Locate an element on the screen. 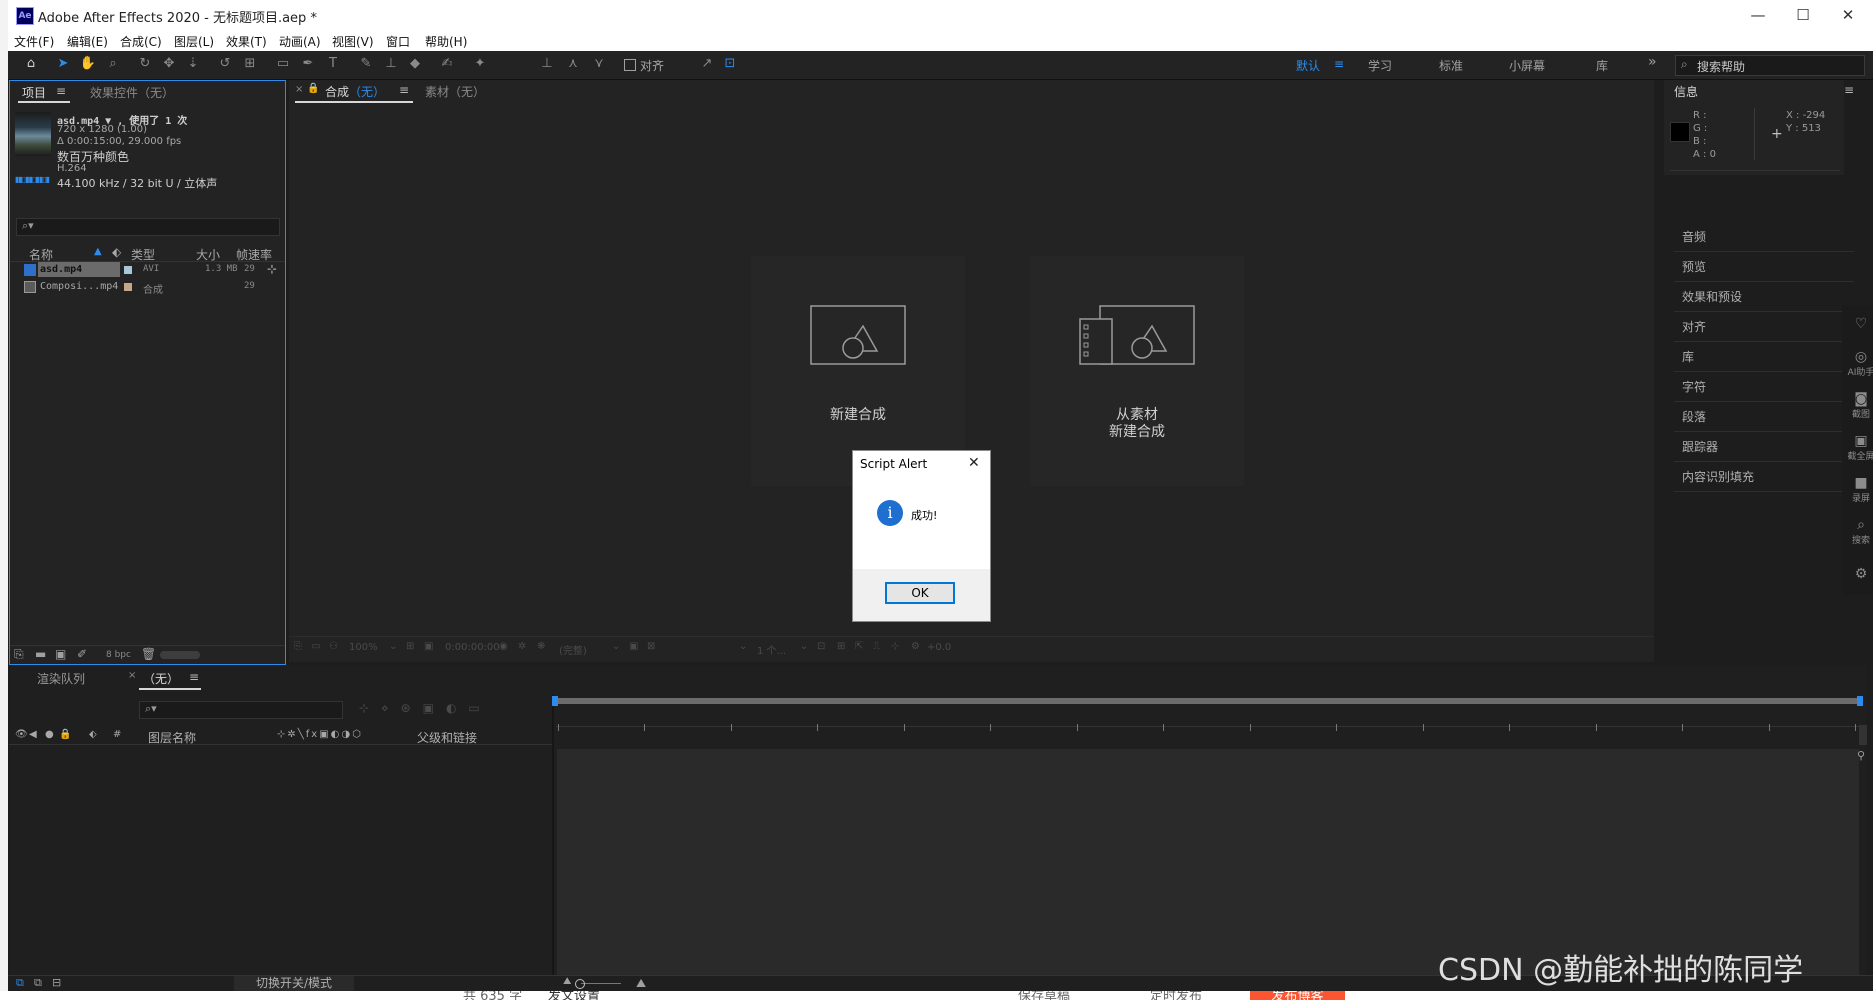 The width and height of the screenshot is (1873, 1000). layer-switches-icons: ⊹✲╲fx▣◐◑⬡ is located at coordinates (320, 734).